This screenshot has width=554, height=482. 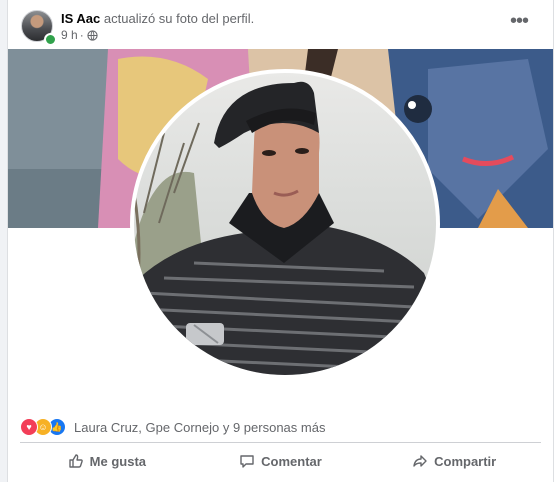 What do you see at coordinates (92, 35) in the screenshot?
I see `globe-icon` at bounding box center [92, 35].